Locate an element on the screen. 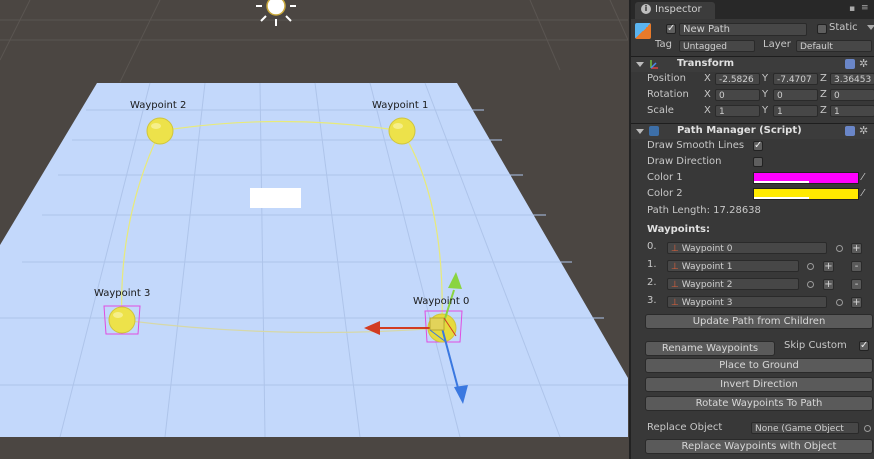 The height and width of the screenshot is (459, 874). tag-dropdown: Untagged is located at coordinates (717, 46).